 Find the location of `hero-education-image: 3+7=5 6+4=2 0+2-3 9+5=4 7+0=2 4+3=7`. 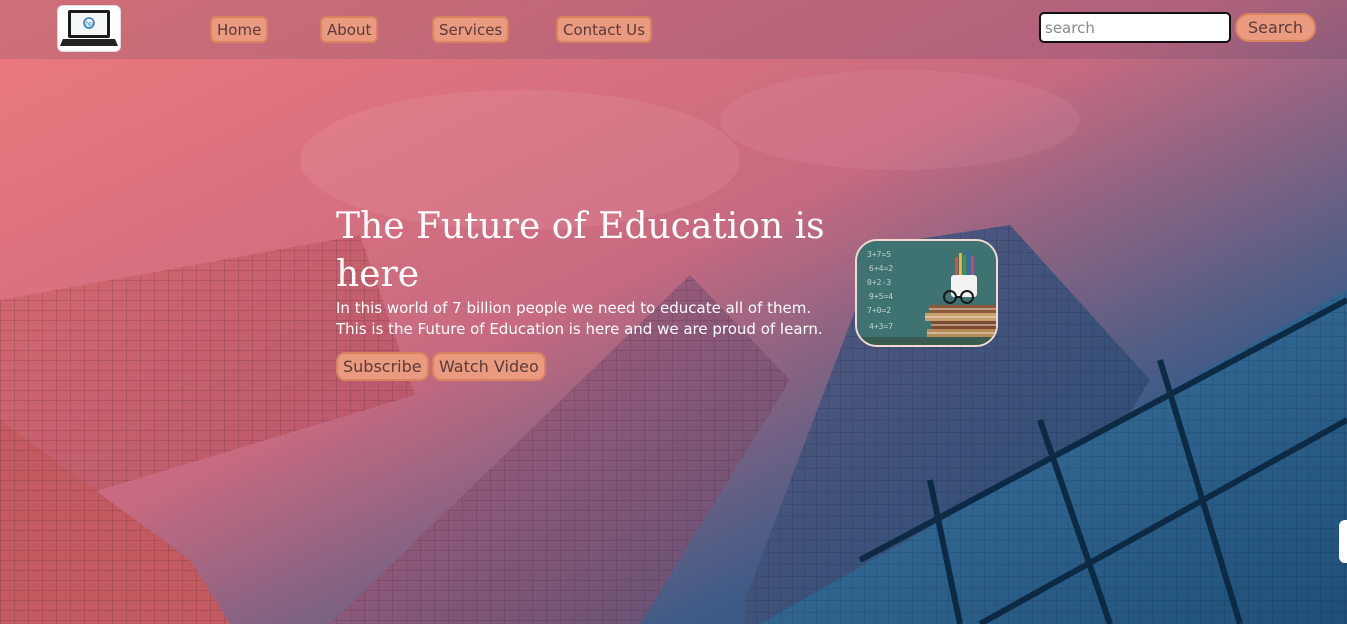

hero-education-image: 3+7=5 6+4=2 0+2-3 9+5=4 7+0=2 4+3=7 is located at coordinates (926, 293).